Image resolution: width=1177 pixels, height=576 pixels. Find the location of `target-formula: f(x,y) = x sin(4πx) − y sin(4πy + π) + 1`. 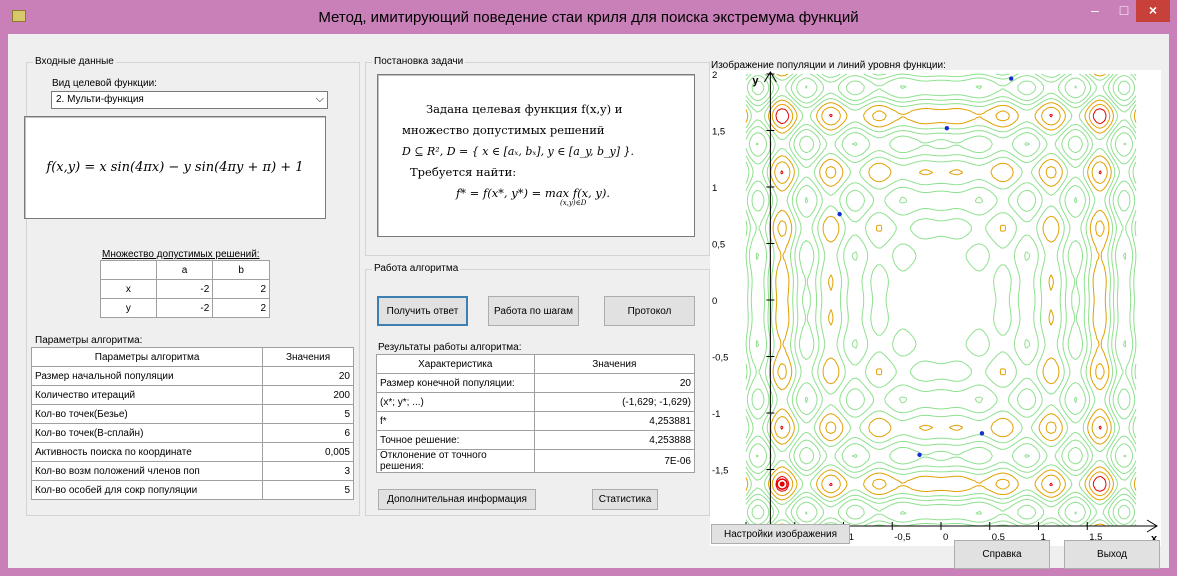

target-formula: f(x,y) = x sin(4πx) − y sin(4πy + π) + 1 is located at coordinates (175, 167).